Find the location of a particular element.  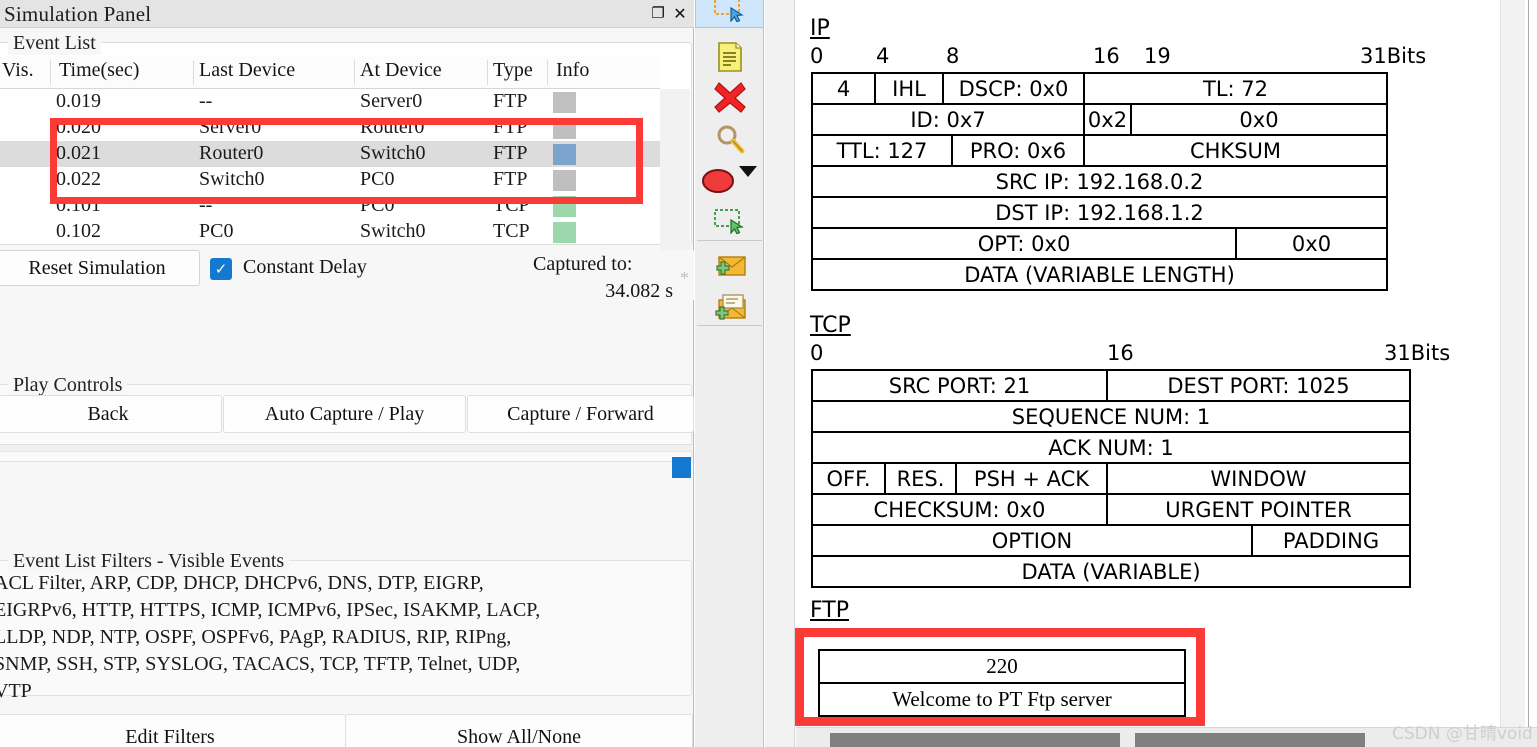

header-field-row: SEQUENCE NUM: 1 is located at coordinates (1112, 417).